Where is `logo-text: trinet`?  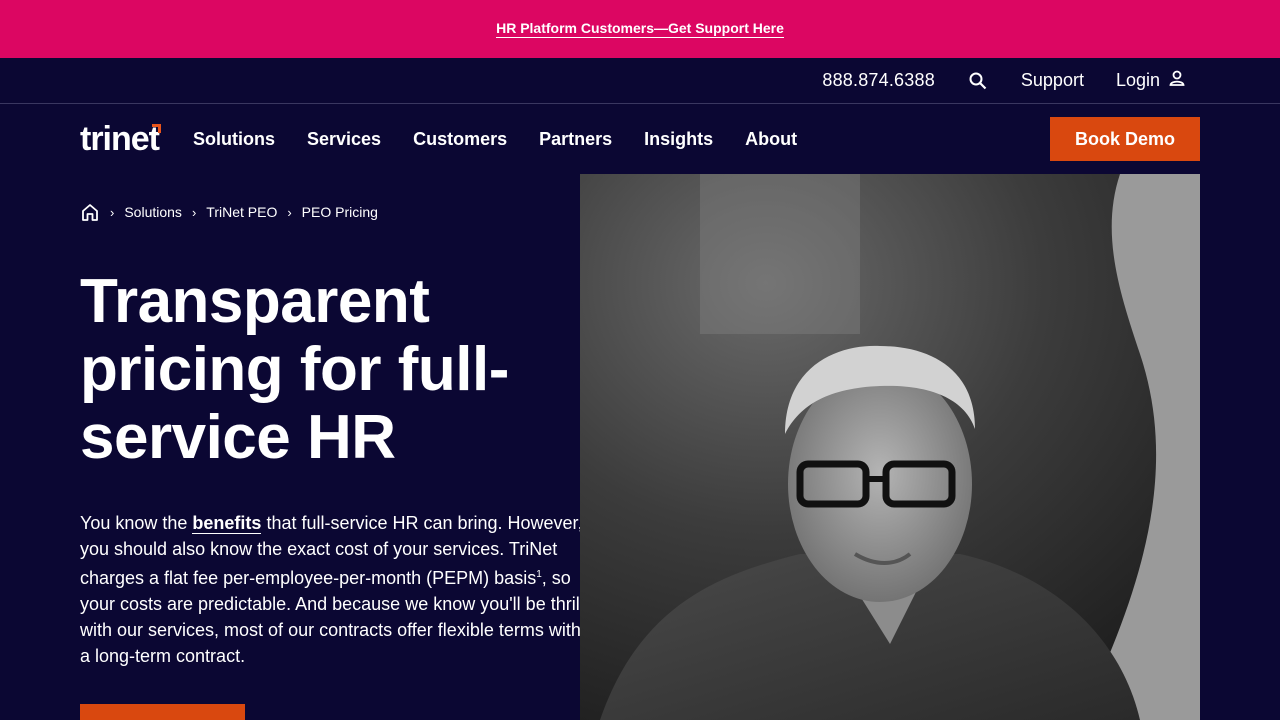 logo-text: trinet is located at coordinates (120, 138).